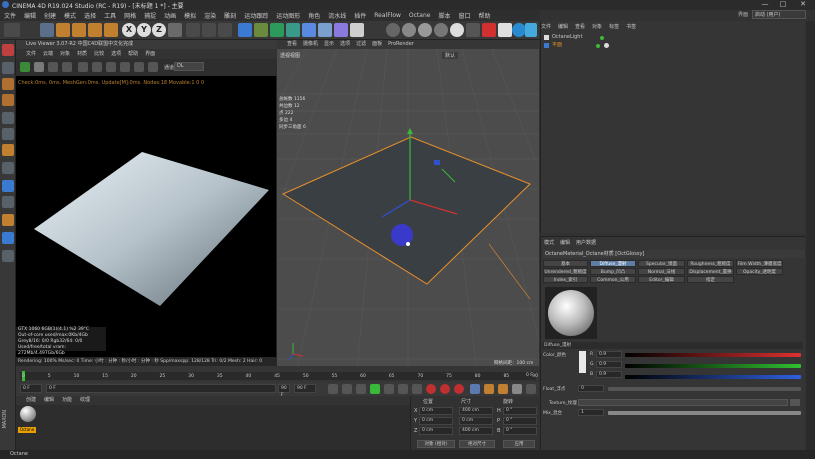 This screenshot has width=815, height=459. What do you see at coordinates (476, 411) in the screenshot?
I see `size-x-field: 400 cm` at bounding box center [476, 411].